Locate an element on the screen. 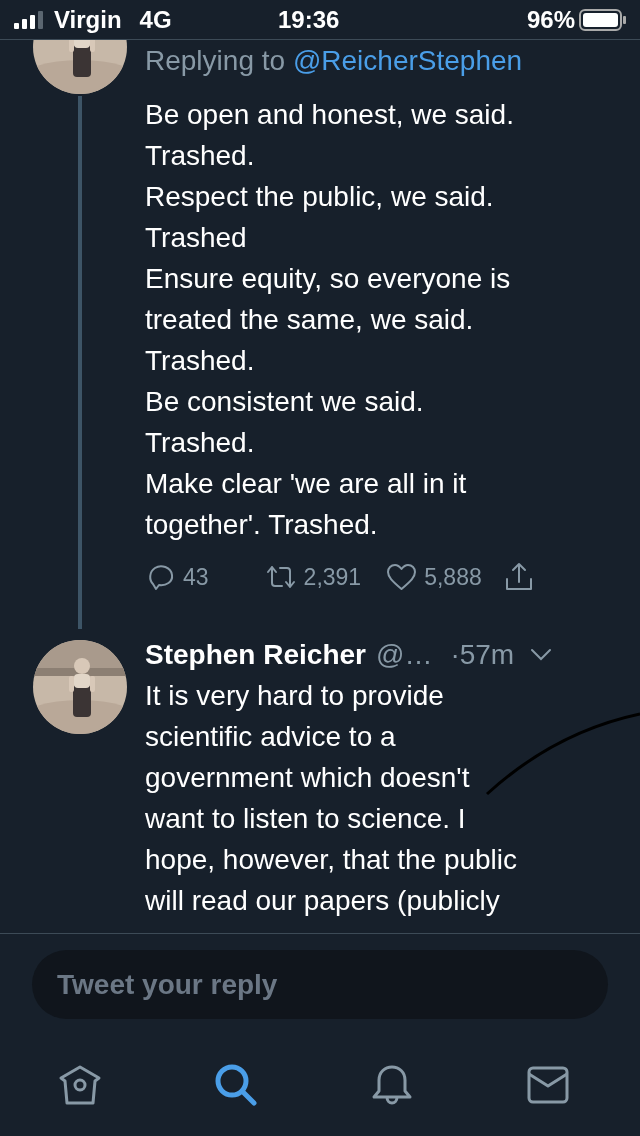 The width and height of the screenshot is (640, 1136). like-button: 5,888 is located at coordinates (434, 577).